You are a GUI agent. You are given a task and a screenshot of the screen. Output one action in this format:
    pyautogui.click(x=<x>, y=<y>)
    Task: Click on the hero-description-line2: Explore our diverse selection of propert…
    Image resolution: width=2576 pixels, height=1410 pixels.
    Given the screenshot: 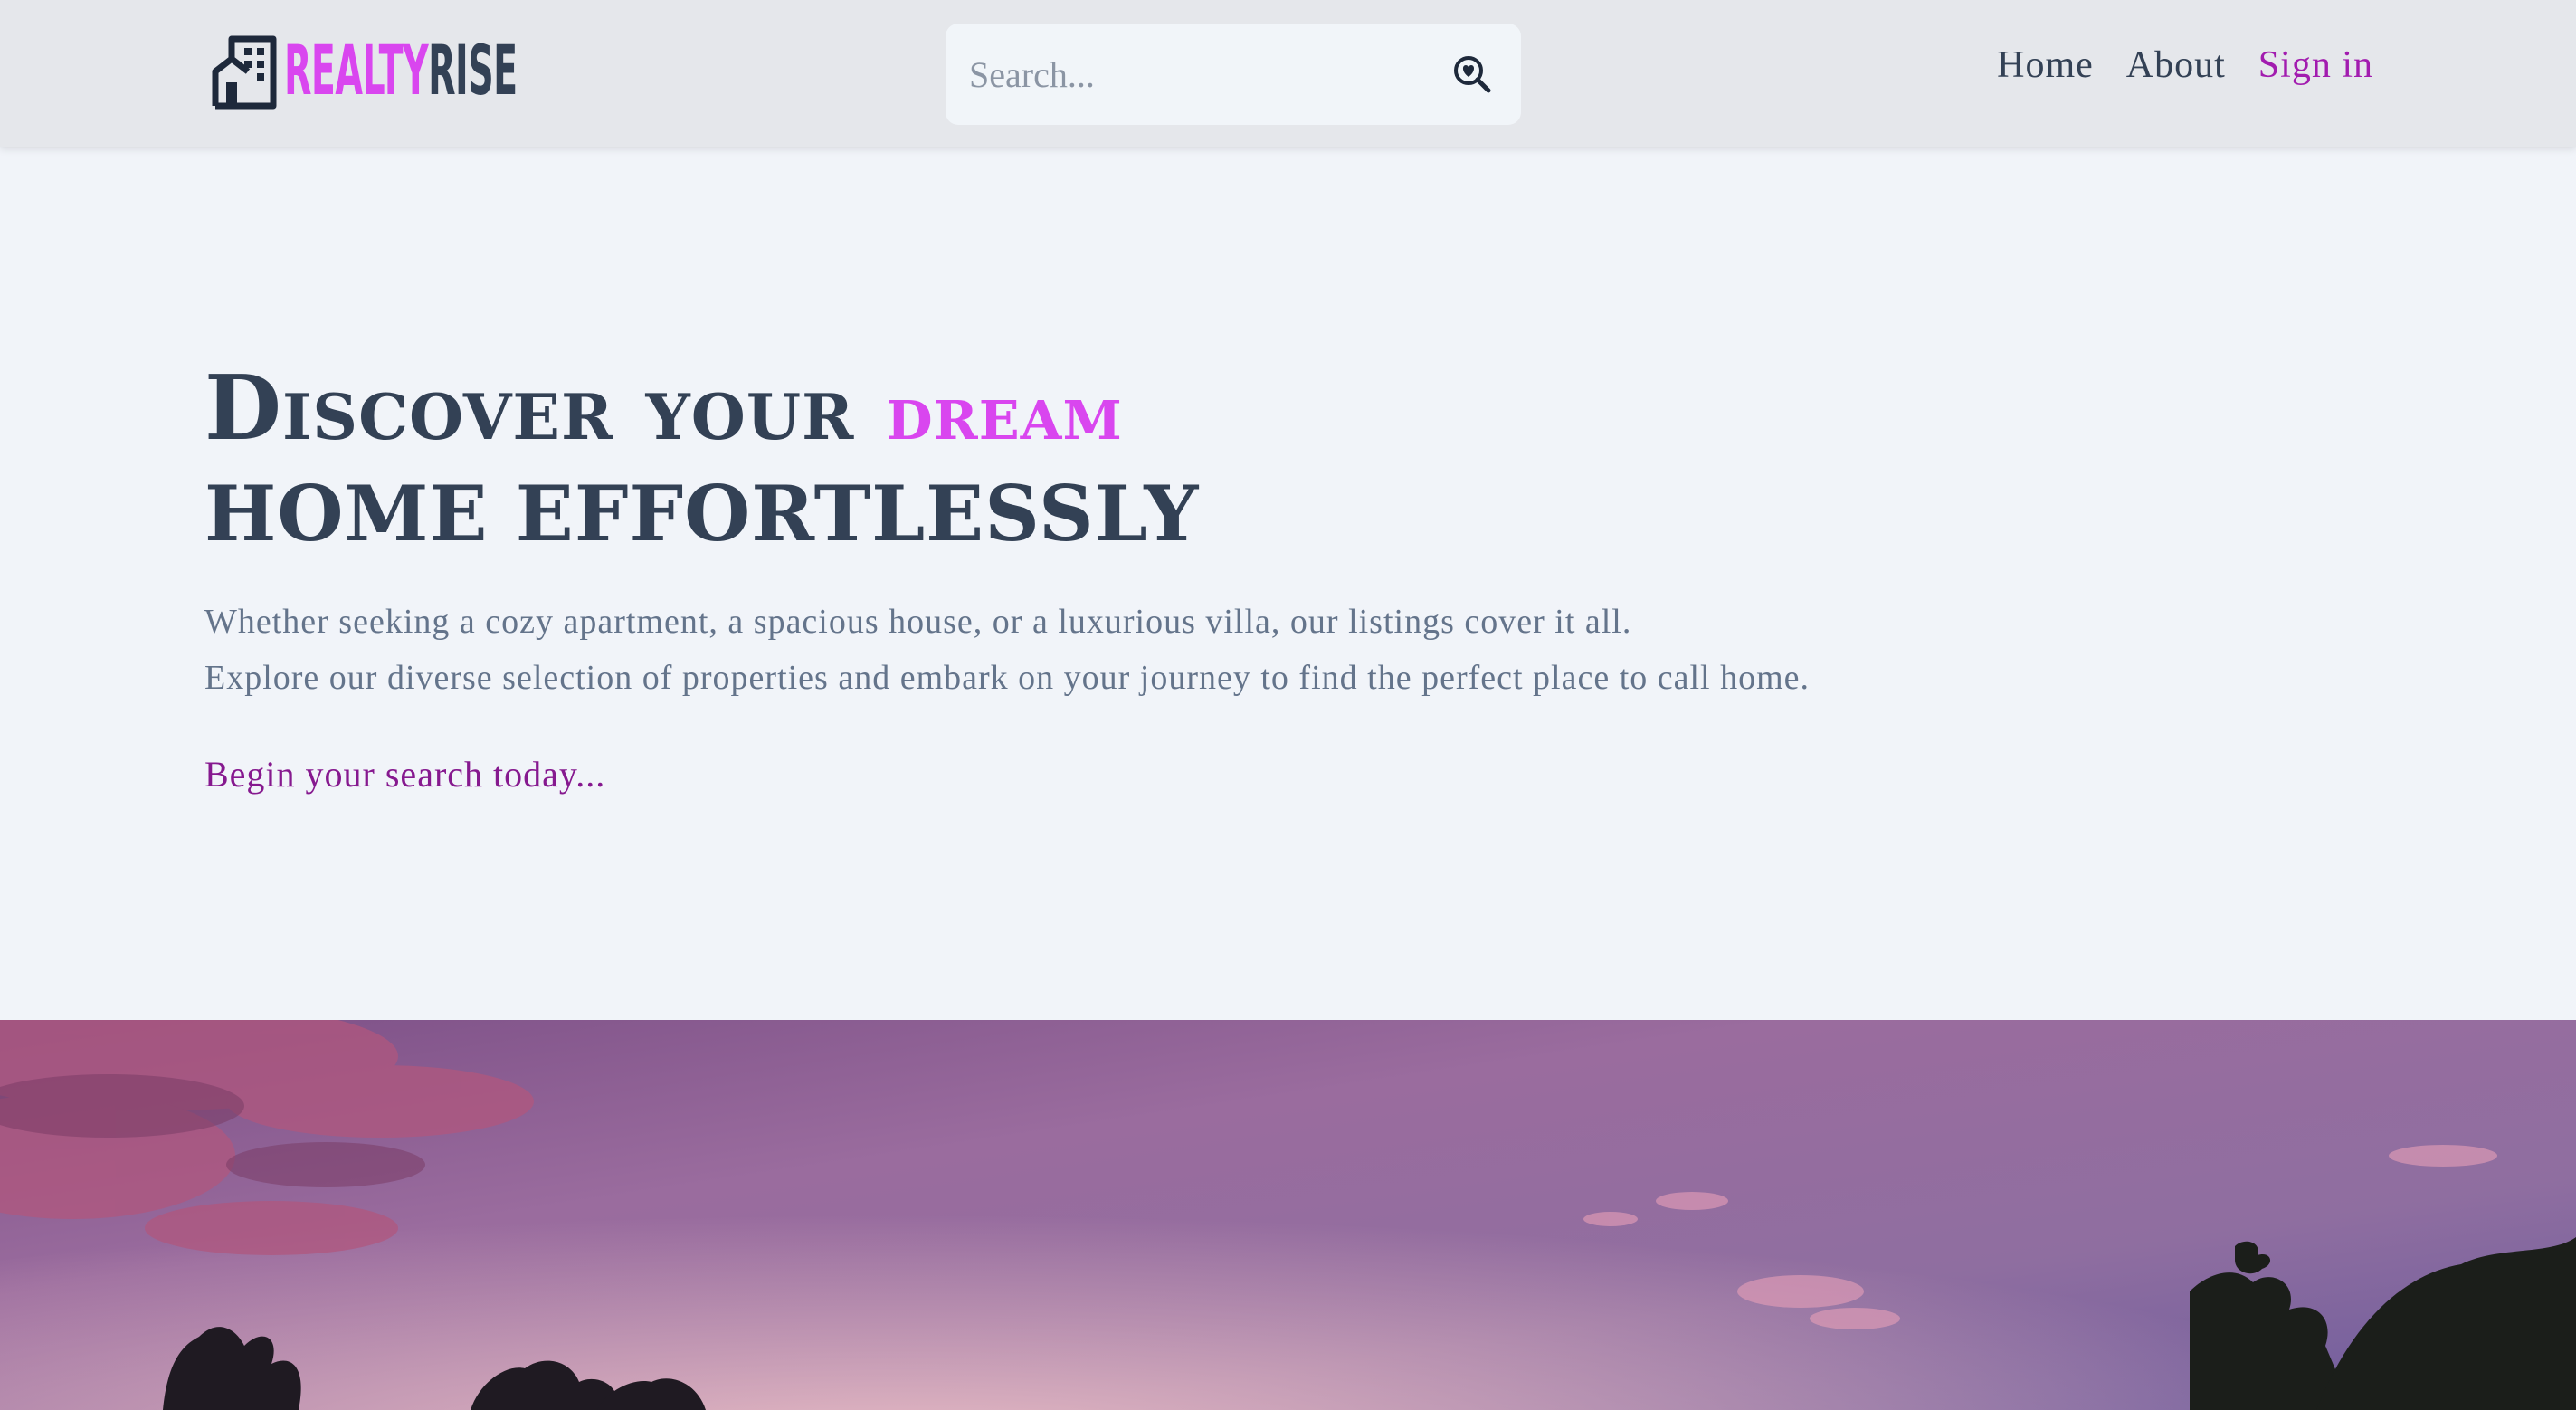 What is the action you would take?
    pyautogui.click(x=1007, y=678)
    